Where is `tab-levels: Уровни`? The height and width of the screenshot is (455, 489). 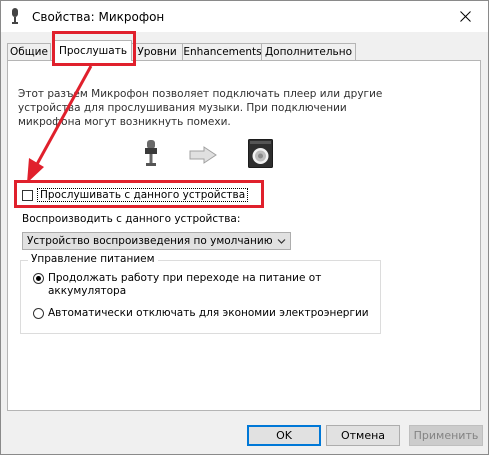 tab-levels: Уровни is located at coordinates (157, 51).